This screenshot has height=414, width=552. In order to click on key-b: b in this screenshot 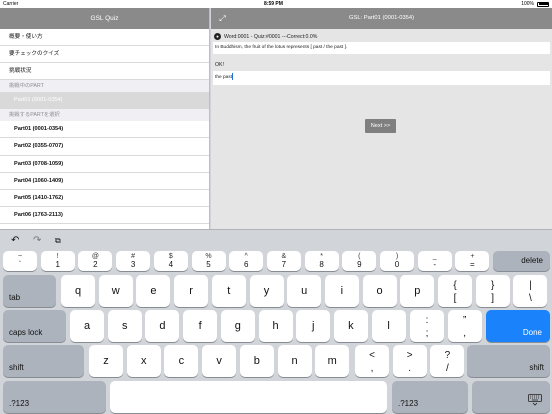, I will do `click(256, 361)`.